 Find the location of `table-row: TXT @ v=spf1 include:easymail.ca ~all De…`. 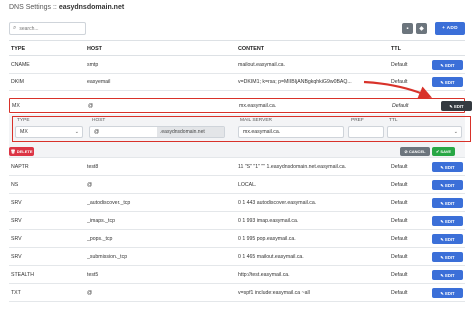

table-row: TXT @ v=spf1 include:easymail.ca ~all De… is located at coordinates (237, 293).